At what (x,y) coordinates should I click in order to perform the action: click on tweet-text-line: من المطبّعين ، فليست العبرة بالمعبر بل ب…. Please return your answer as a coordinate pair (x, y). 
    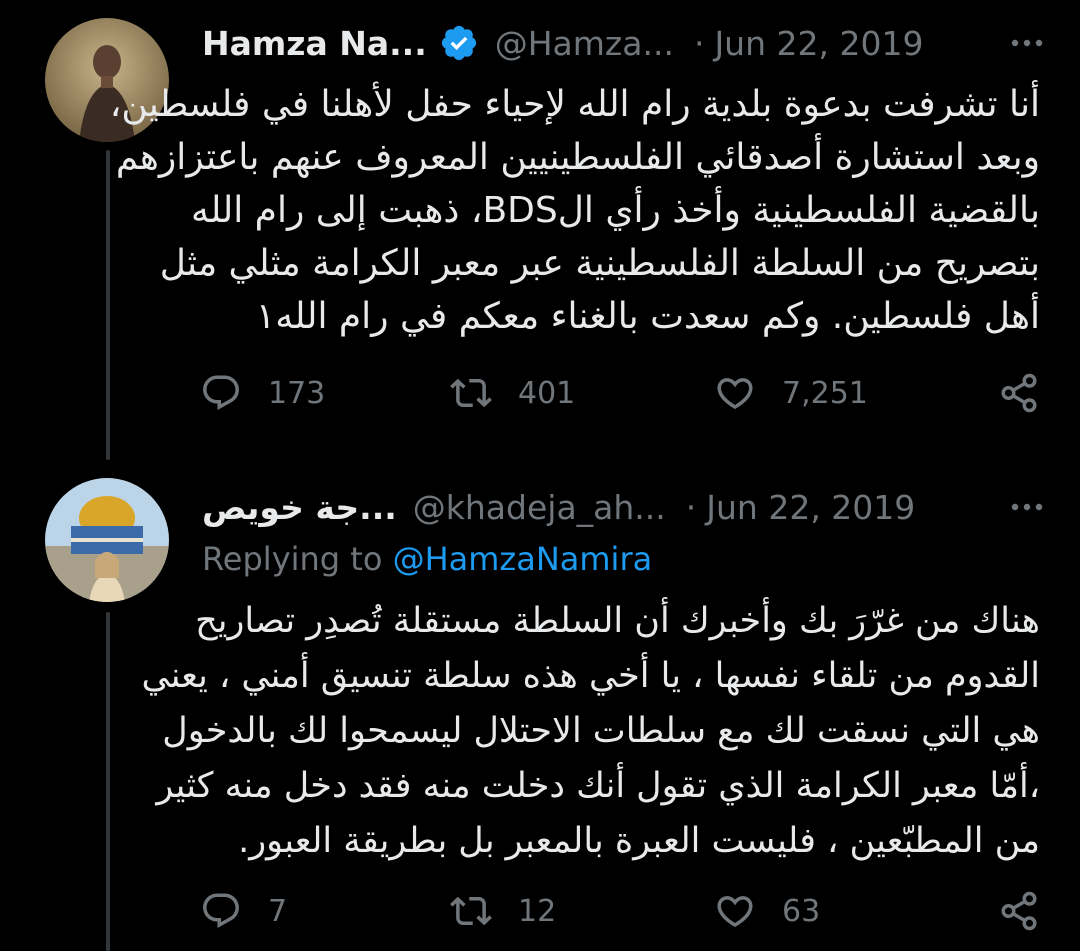
    Looking at the image, I should click on (639, 841).